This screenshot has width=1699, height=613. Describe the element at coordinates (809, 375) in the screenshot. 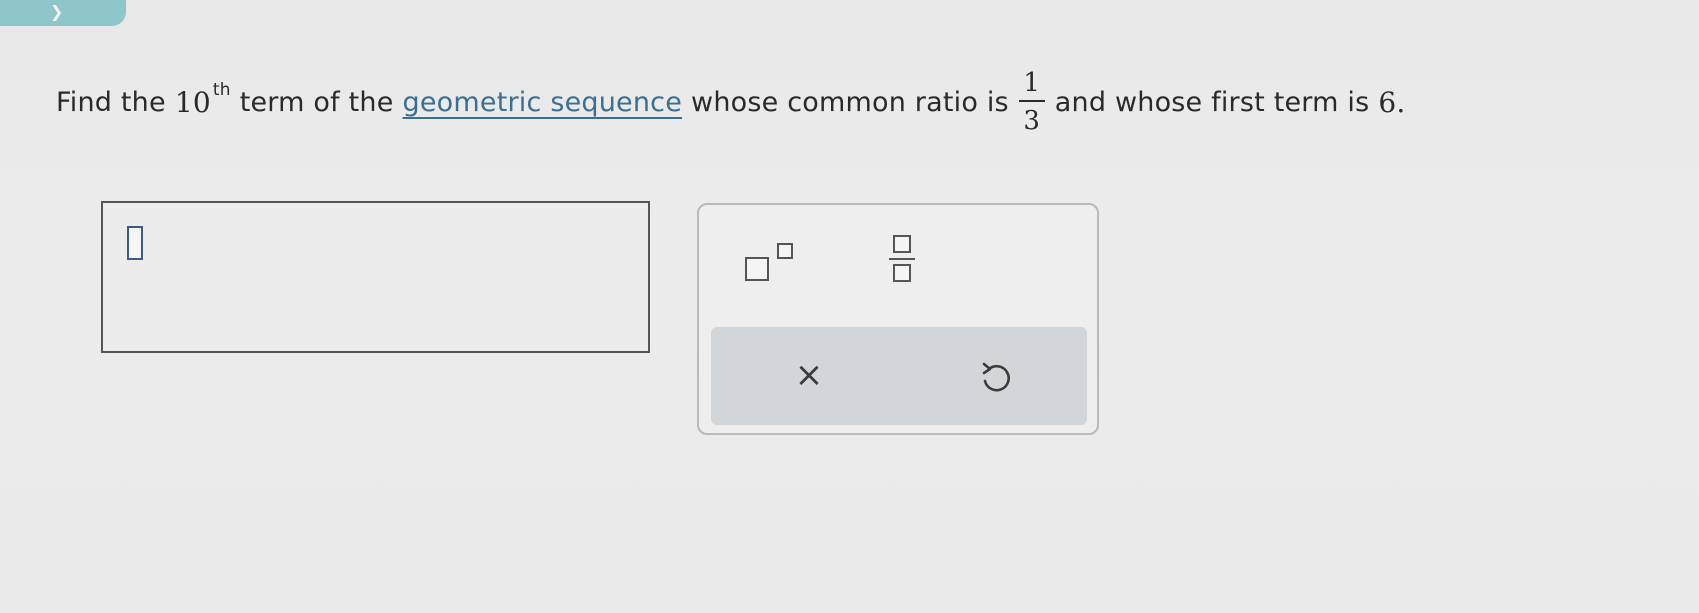

I see `clear-button: ×` at that location.